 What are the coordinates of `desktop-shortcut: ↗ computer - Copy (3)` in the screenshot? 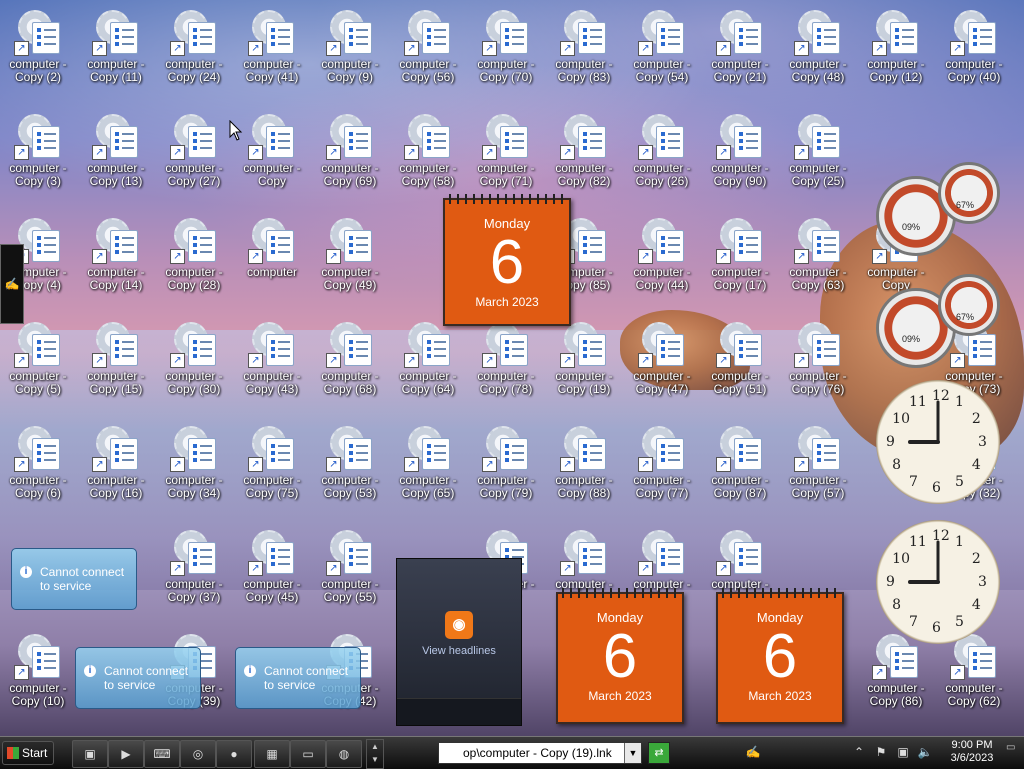 It's located at (38, 152).